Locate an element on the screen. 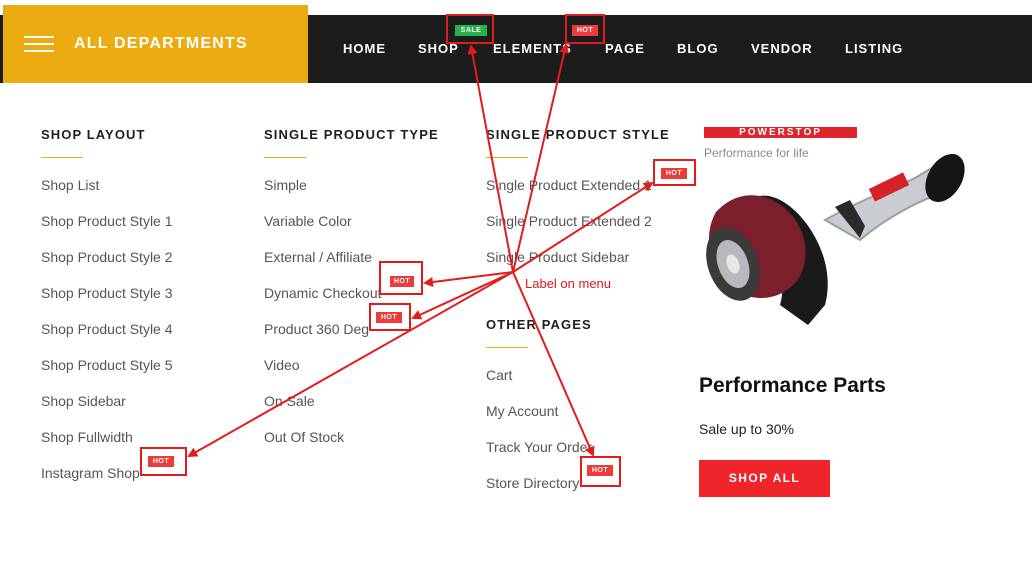 This screenshot has height=582, width=1032. menu-item-out-of-stock: Out Of Stock is located at coordinates (304, 437).